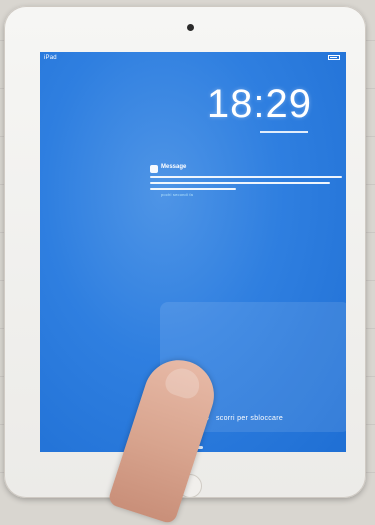 The height and width of the screenshot is (525, 375). I want to click on notification-app-icon, so click(154, 169).